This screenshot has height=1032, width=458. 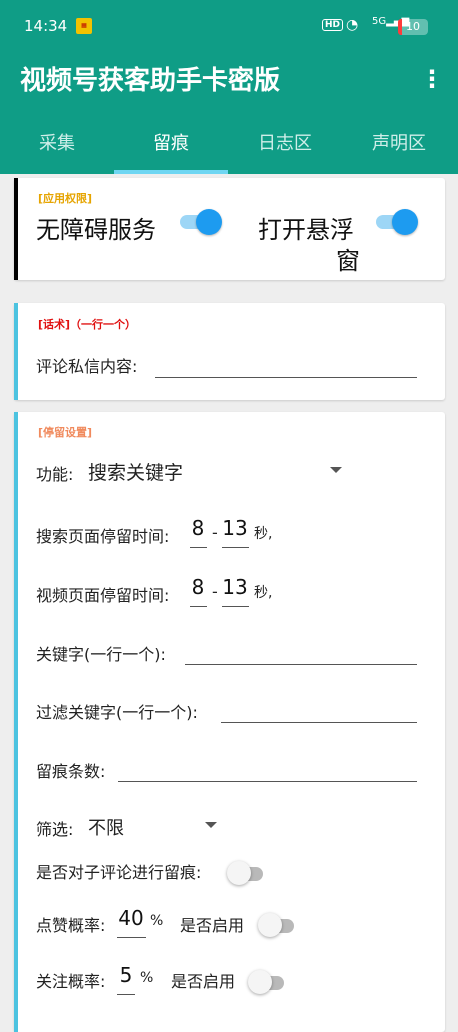 I want to click on overlay-label: 打开悬浮, so click(x=306, y=230).